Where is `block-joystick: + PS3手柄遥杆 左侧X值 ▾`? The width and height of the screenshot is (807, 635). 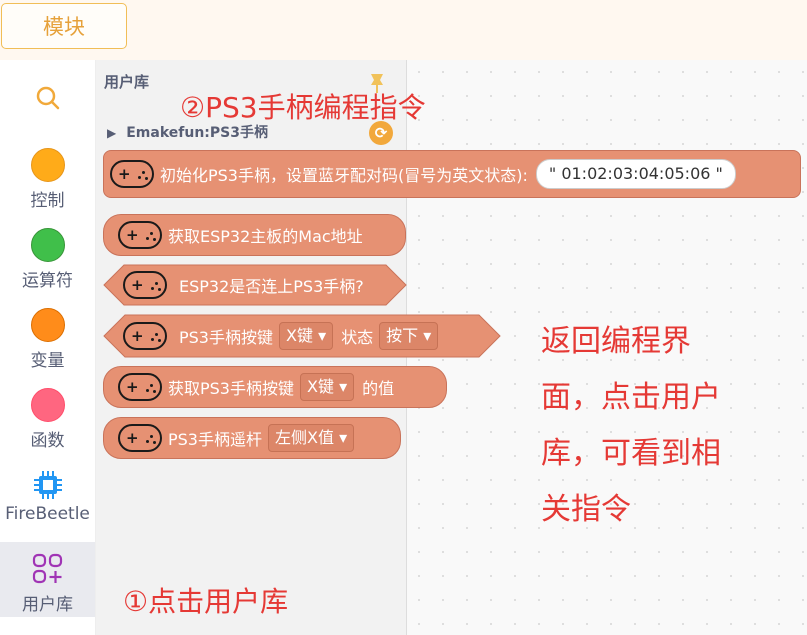
block-joystick: + PS3手柄遥杆 左侧X值 ▾ is located at coordinates (252, 438).